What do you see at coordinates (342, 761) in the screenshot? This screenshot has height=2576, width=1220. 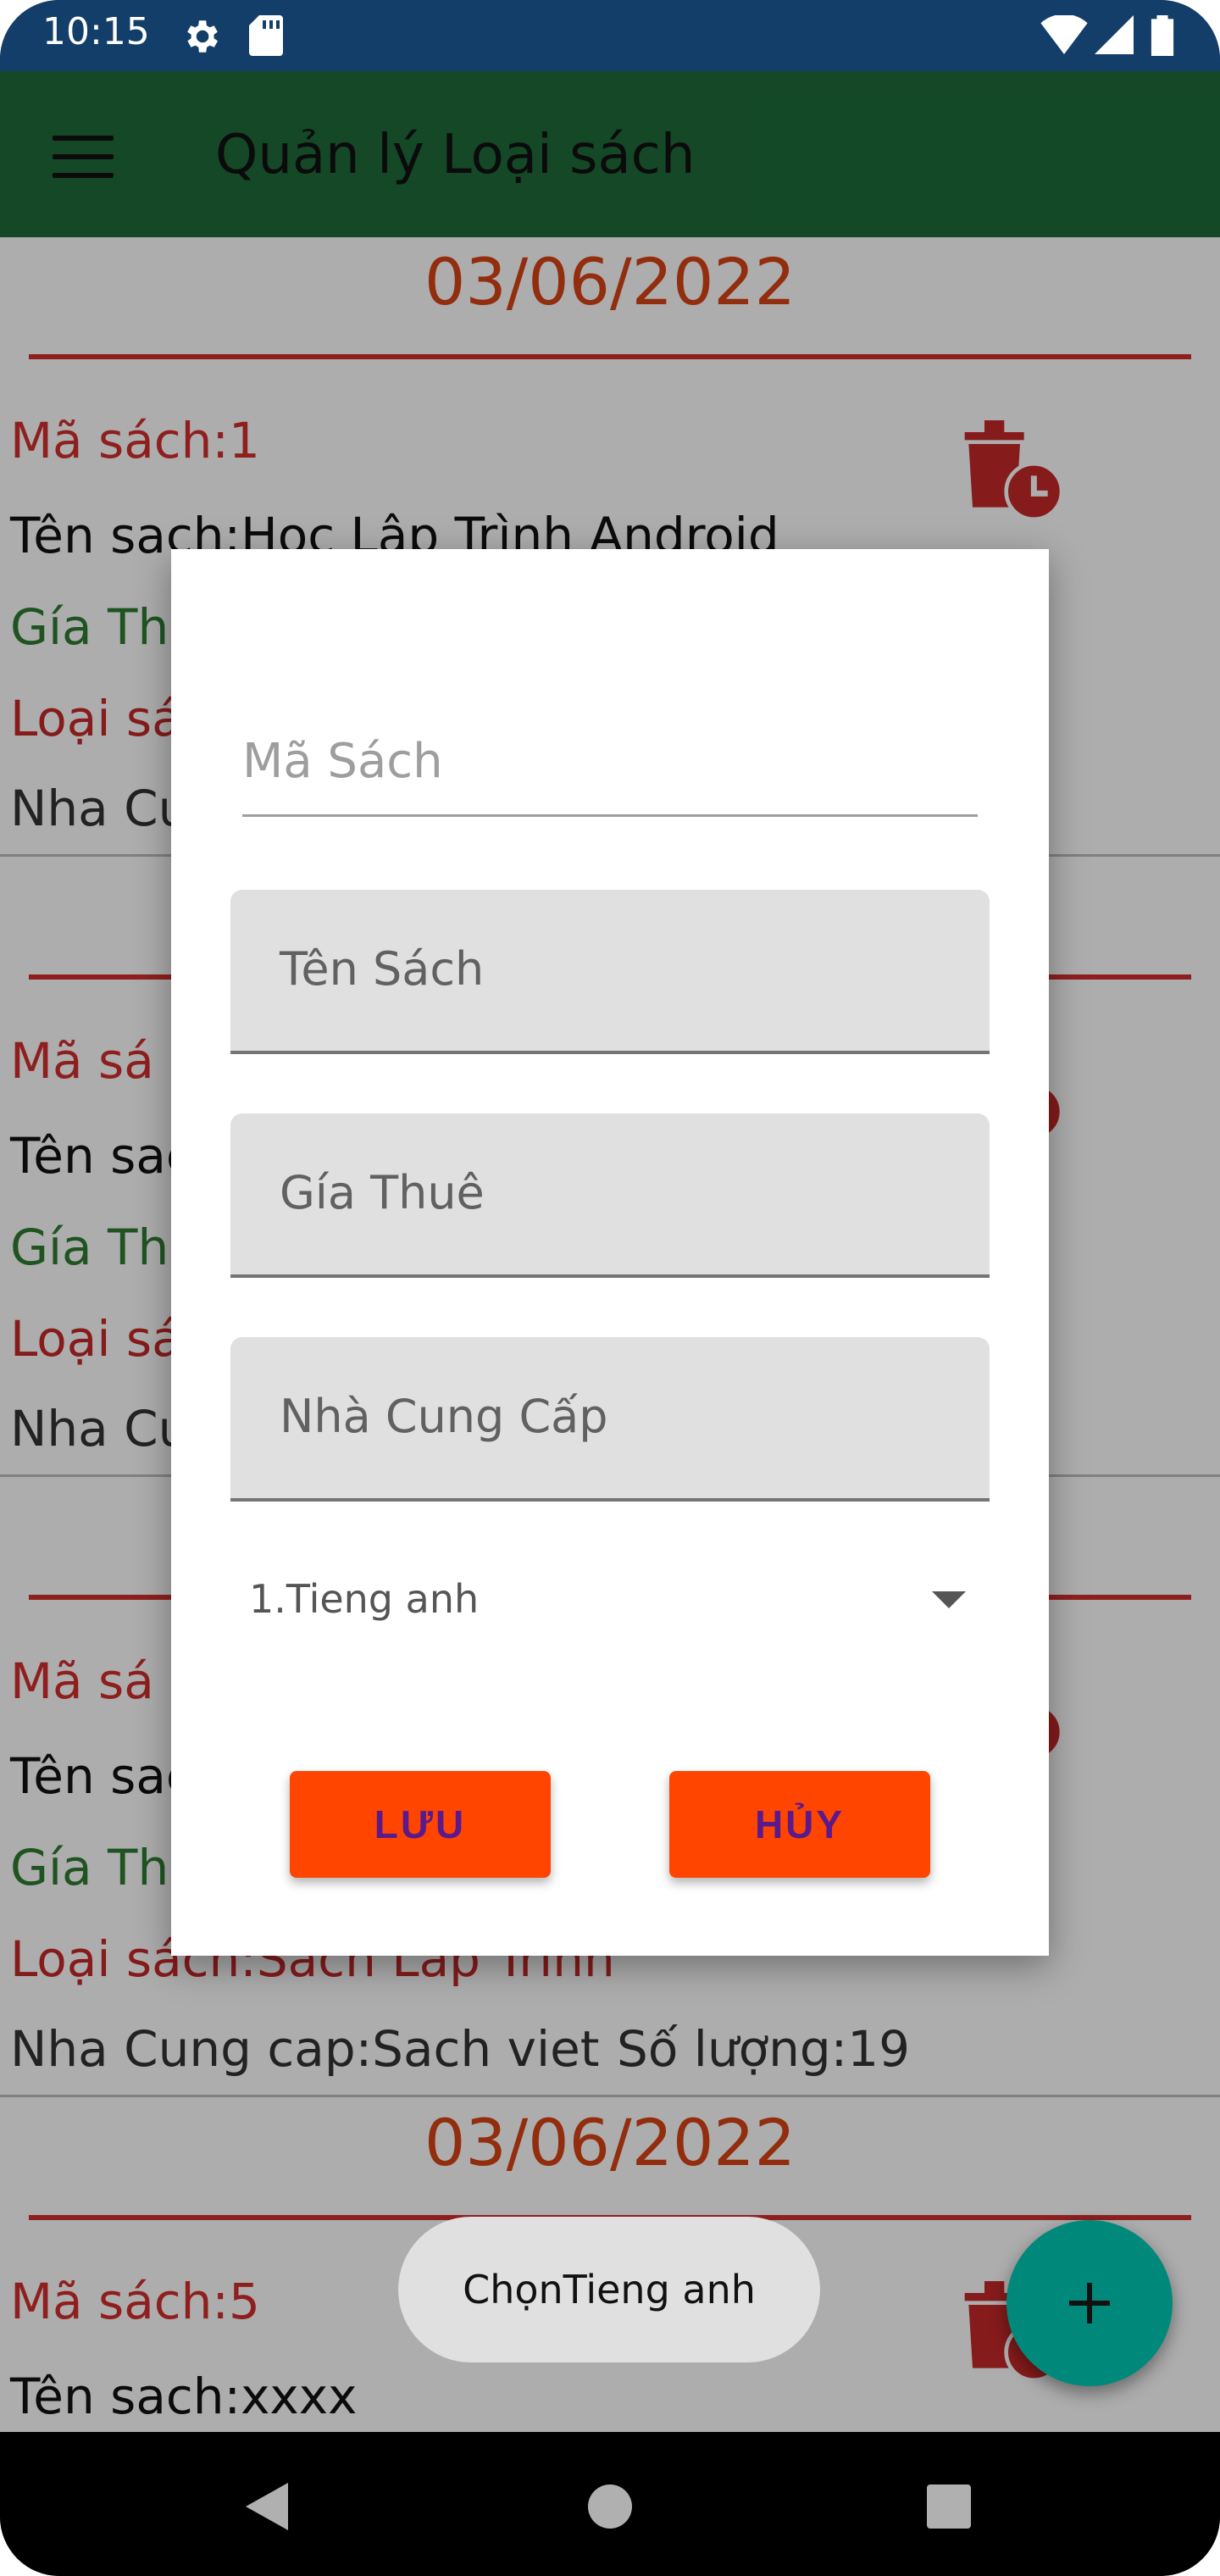 I see `ma-sach-placeholder: Mã Sách` at bounding box center [342, 761].